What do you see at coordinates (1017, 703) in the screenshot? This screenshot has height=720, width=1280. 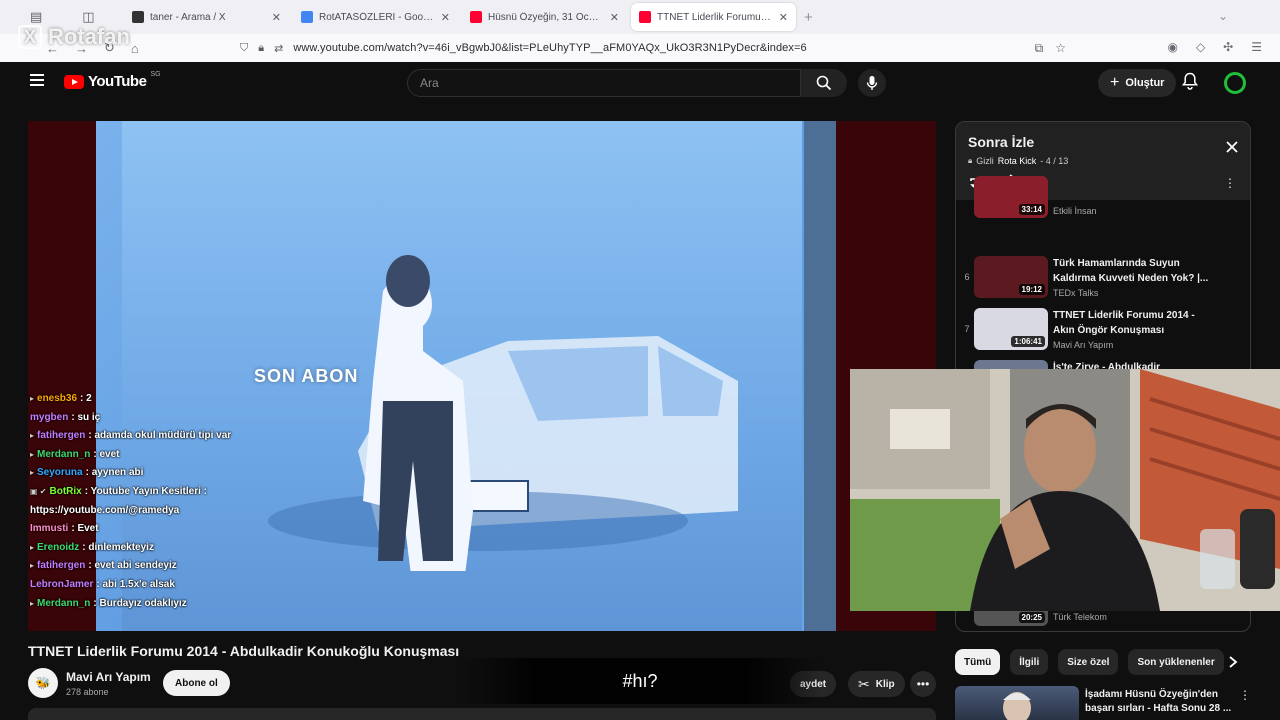 I see `video-thumbnail` at bounding box center [1017, 703].